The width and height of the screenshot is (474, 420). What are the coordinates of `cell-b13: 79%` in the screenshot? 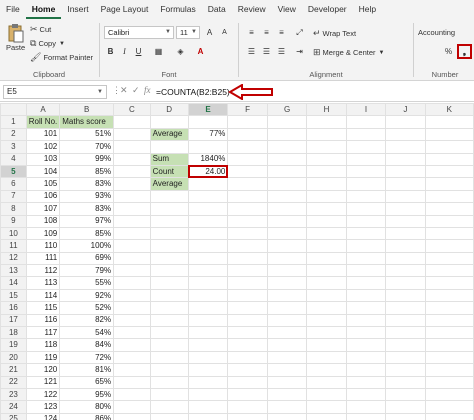 It's located at (87, 271).